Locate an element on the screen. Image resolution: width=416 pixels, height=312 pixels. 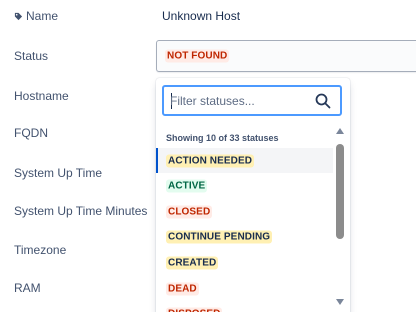
fqdn-field-label: FQDN is located at coordinates (31, 133).